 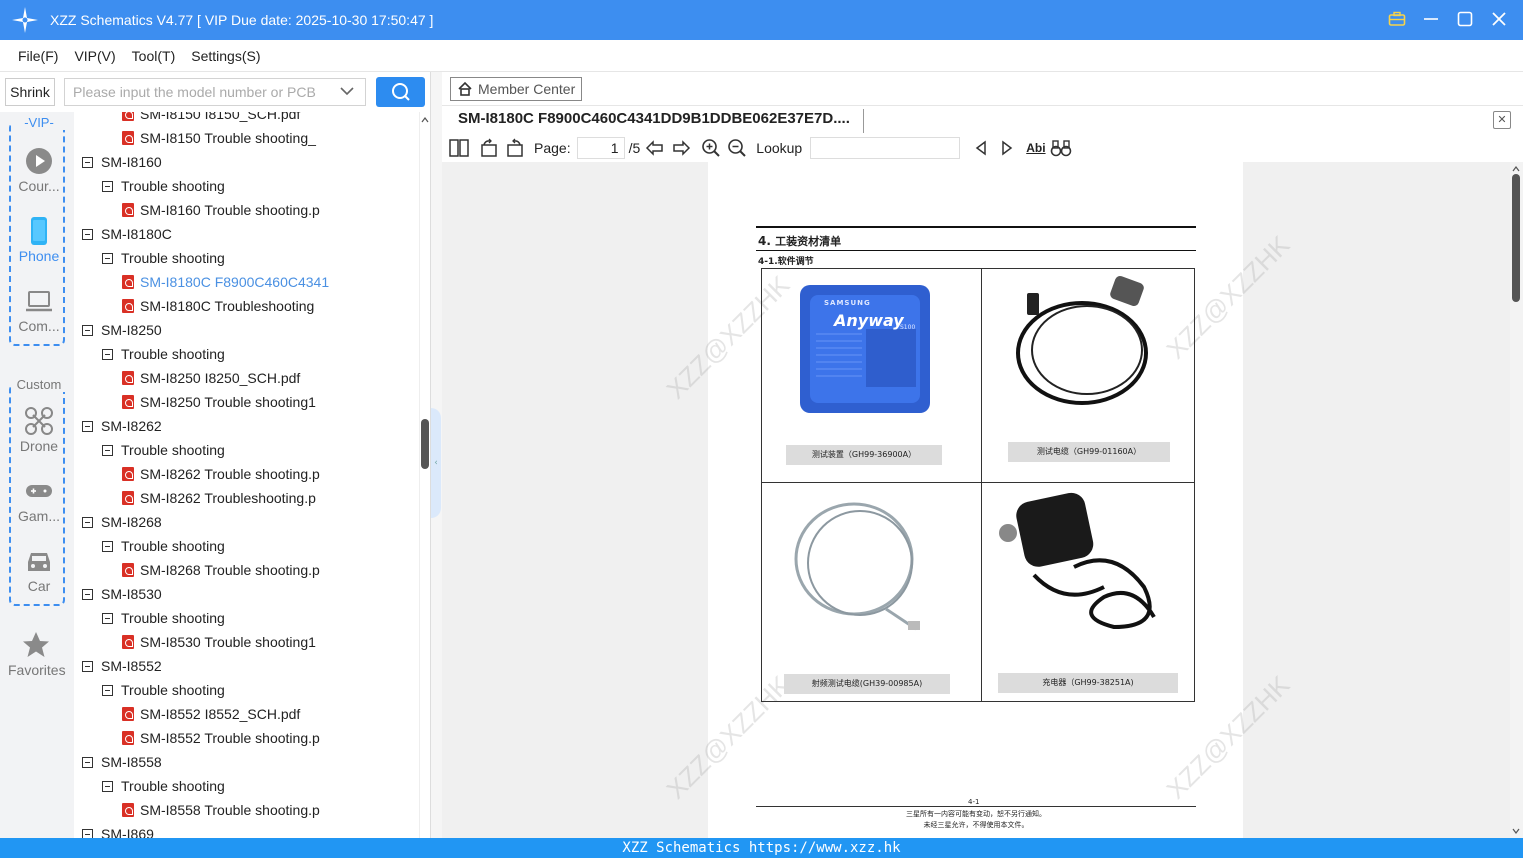 I want to click on tree-item-label: SM-I8180C, so click(x=136, y=234).